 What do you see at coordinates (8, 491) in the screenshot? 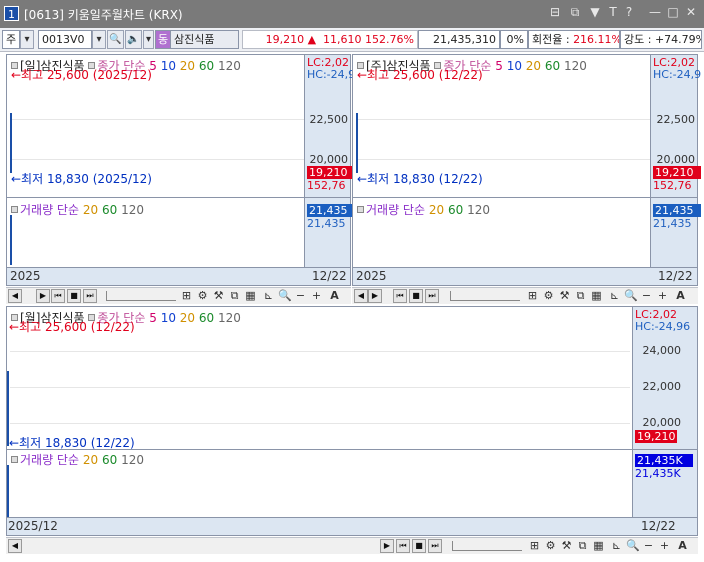
I see `volume-bar` at bounding box center [8, 491].